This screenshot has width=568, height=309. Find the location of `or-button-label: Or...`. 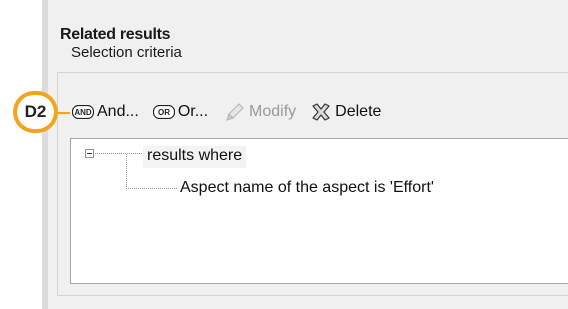

or-button-label: Or... is located at coordinates (193, 111).